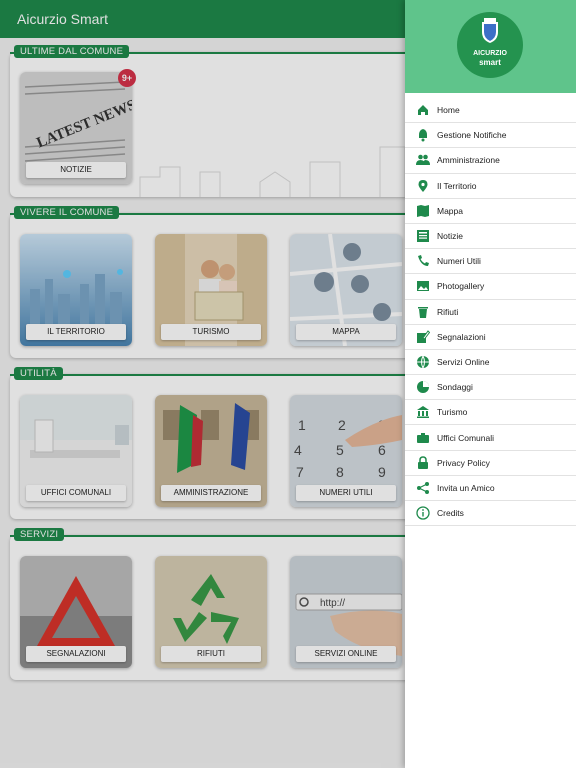 Image resolution: width=576 pixels, height=768 pixels. What do you see at coordinates (463, 361) in the screenshot?
I see `drawer-item-label: Servizi Online` at bounding box center [463, 361].